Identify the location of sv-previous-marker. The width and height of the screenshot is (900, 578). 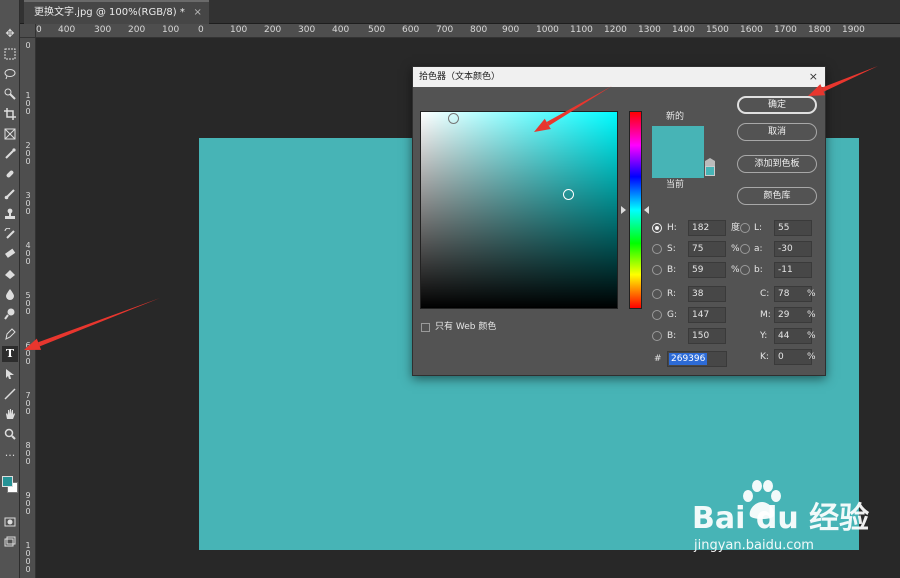
(453, 118).